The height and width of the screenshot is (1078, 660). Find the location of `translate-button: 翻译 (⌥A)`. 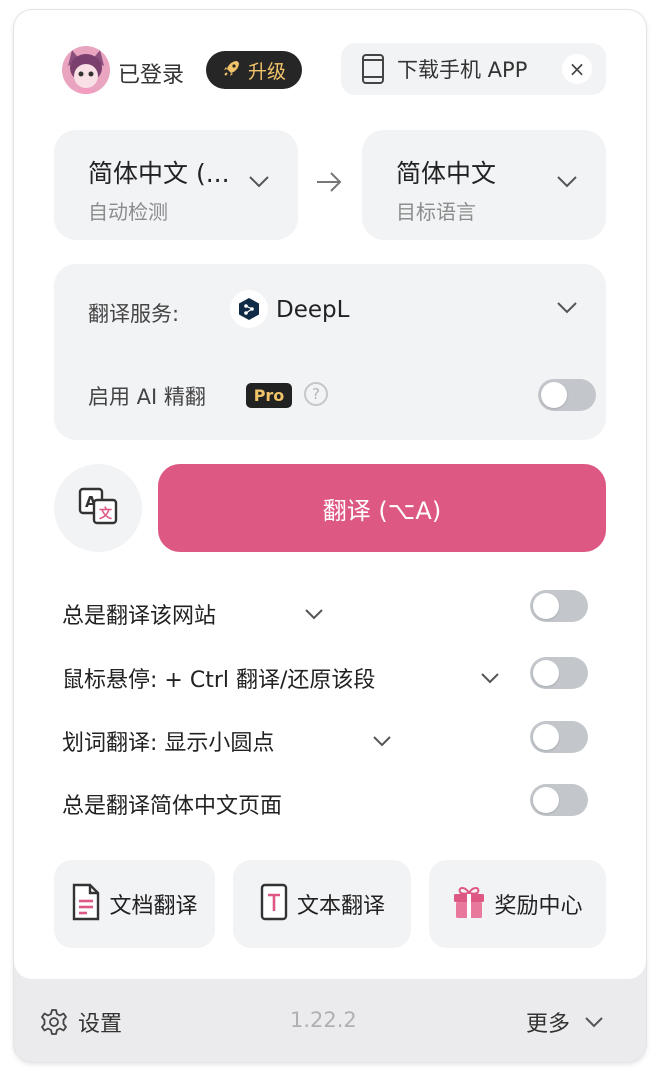

translate-button: 翻译 (⌥A) is located at coordinates (382, 508).